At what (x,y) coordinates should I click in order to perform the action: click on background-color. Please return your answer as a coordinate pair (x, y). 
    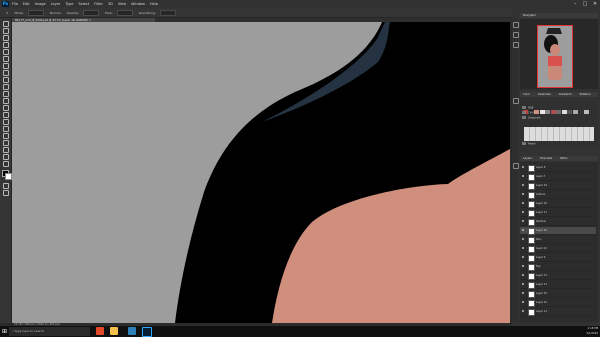
    Looking at the image, I should click on (8, 176).